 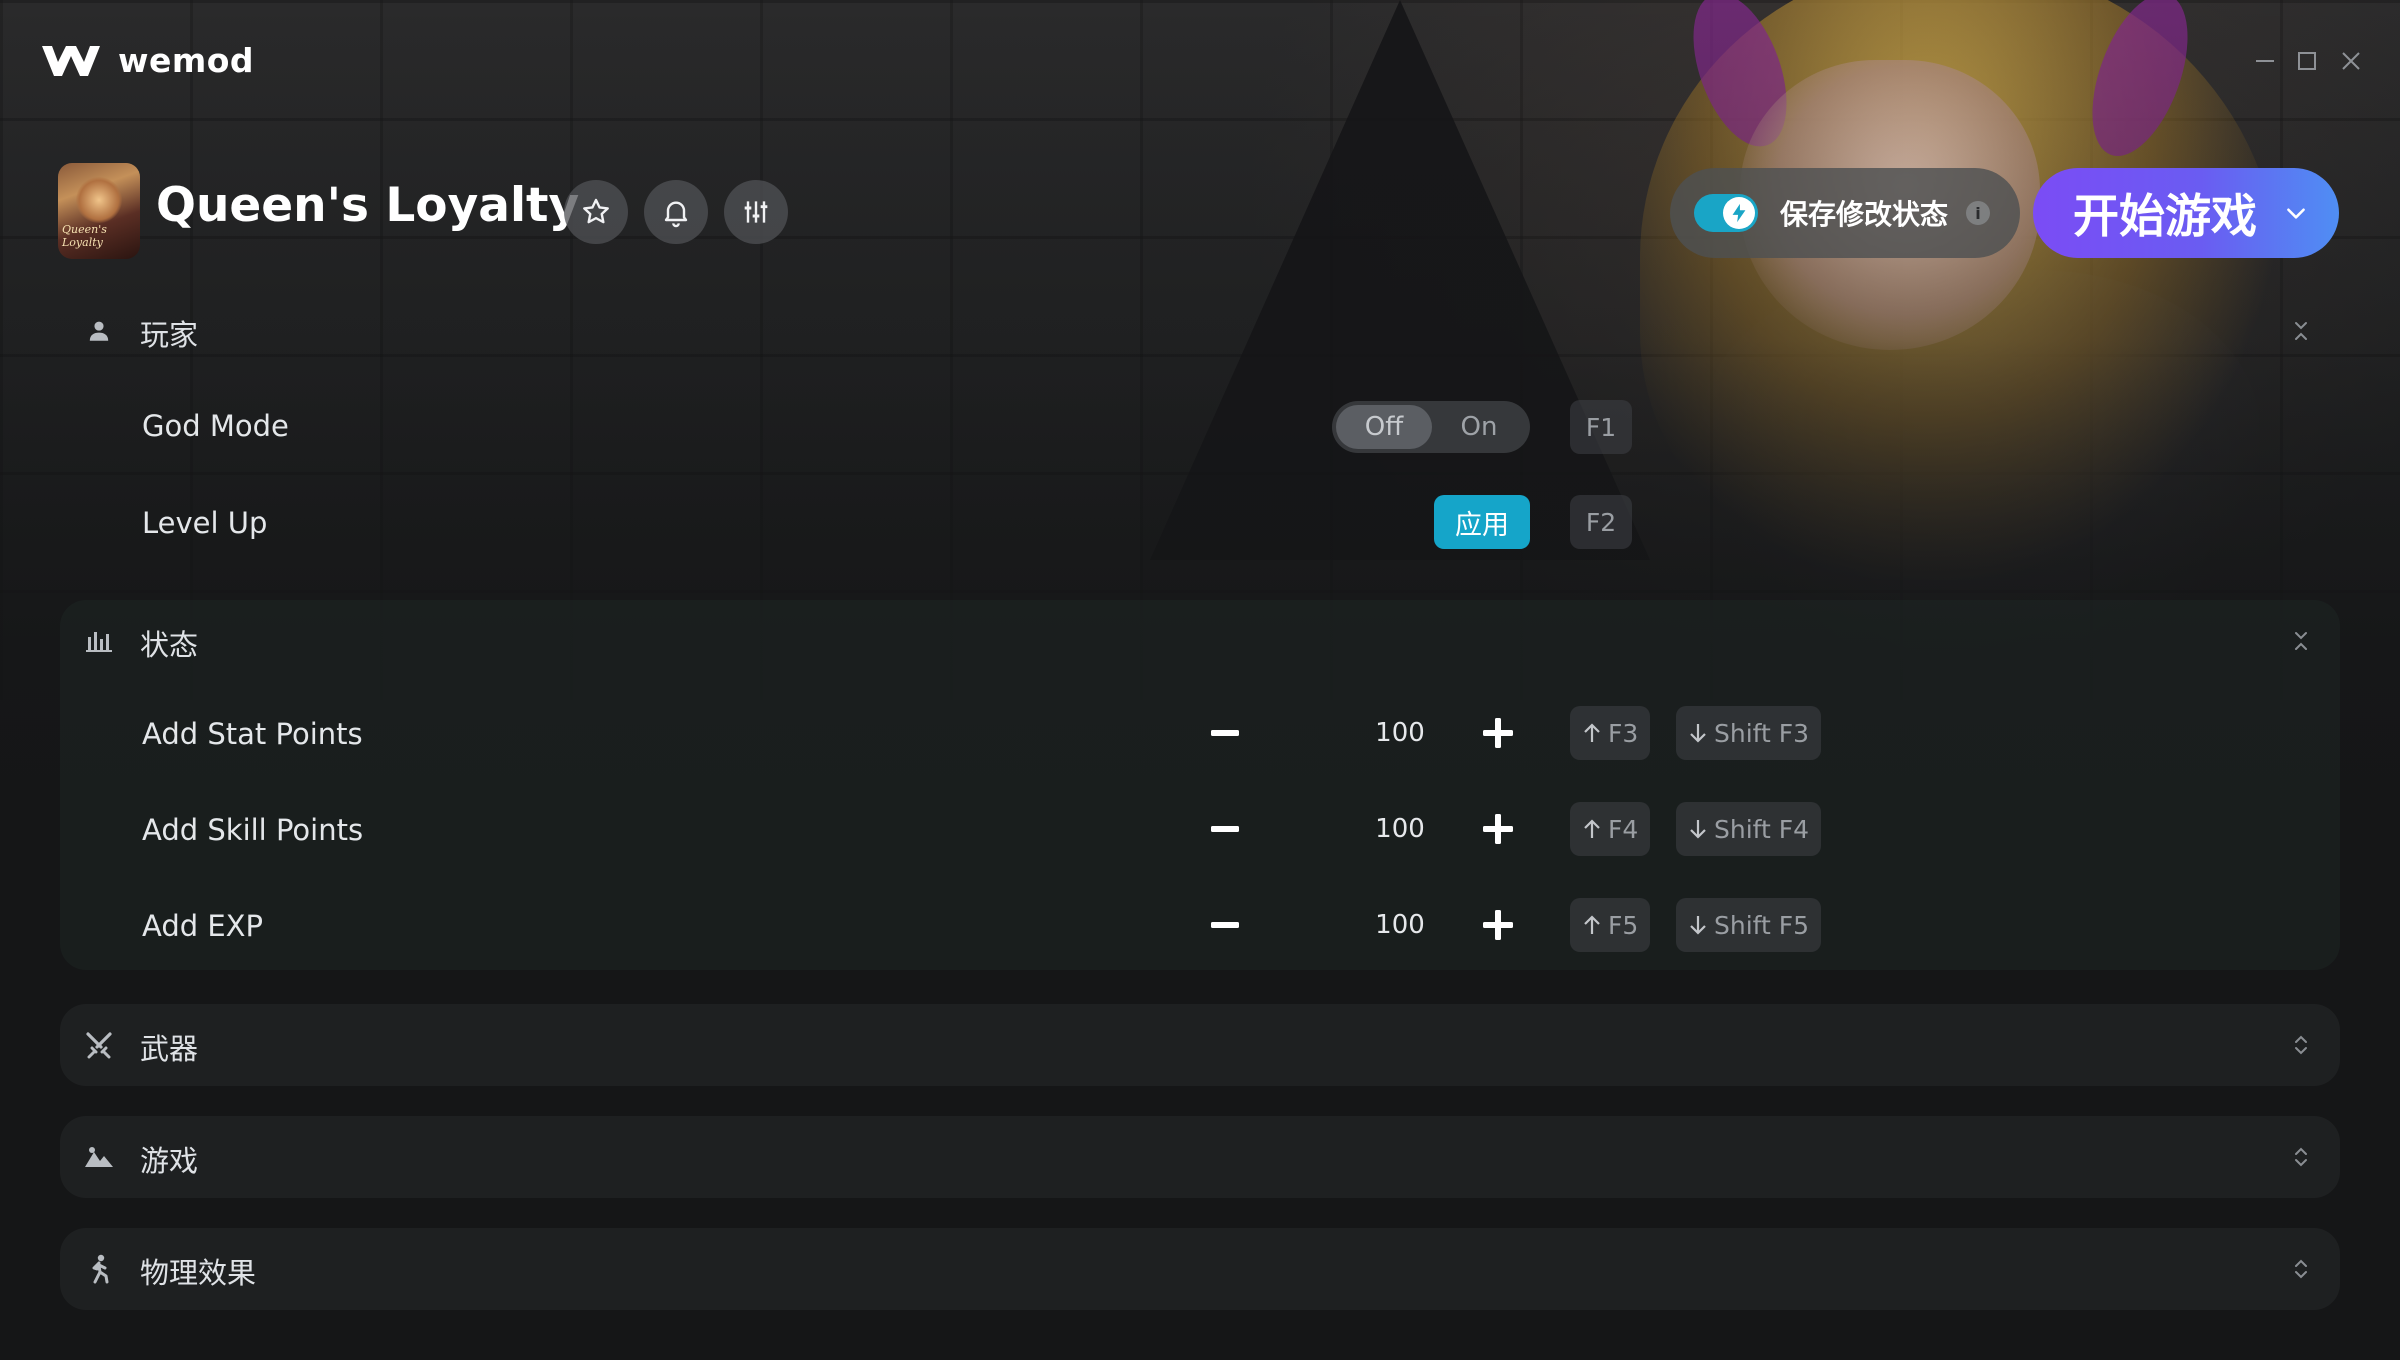 I want to click on toggle-off-option: Off, so click(x=1384, y=427).